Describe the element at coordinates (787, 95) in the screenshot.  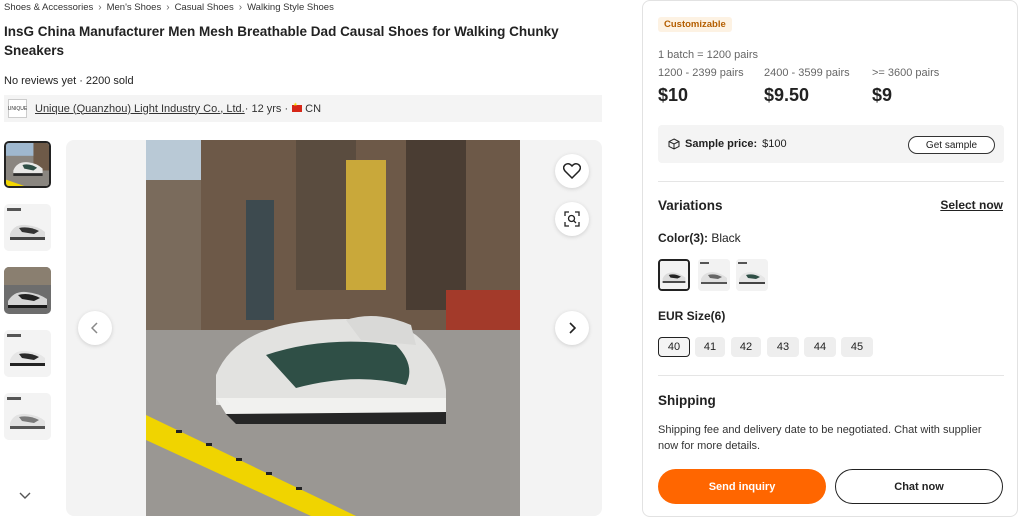
I see `tier-price: $9.50` at that location.